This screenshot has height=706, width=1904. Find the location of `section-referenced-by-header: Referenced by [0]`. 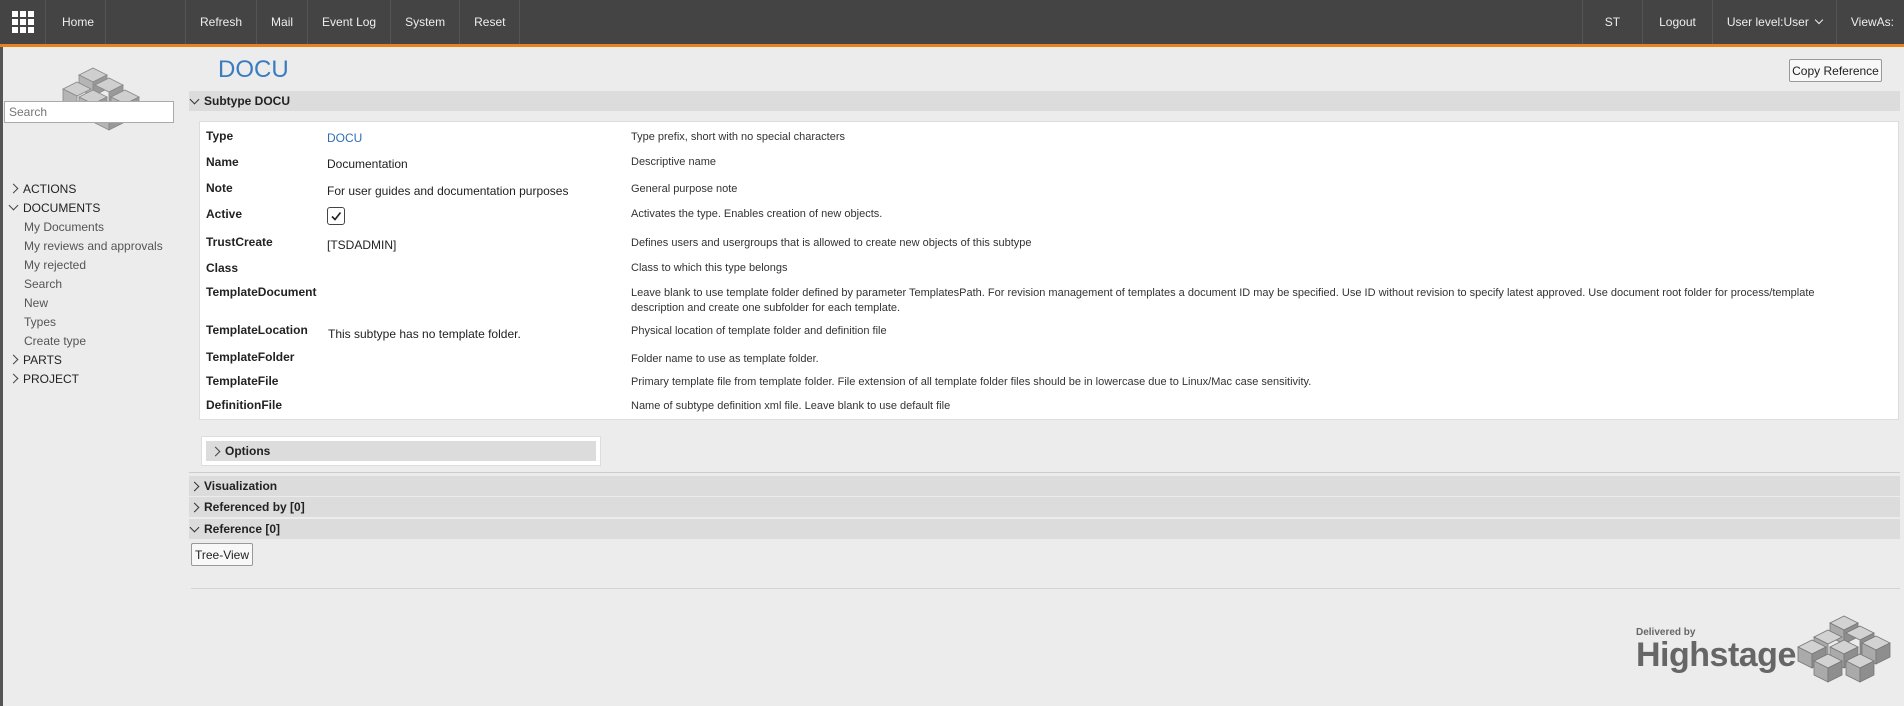

section-referenced-by-header: Referenced by [0] is located at coordinates (1044, 507).